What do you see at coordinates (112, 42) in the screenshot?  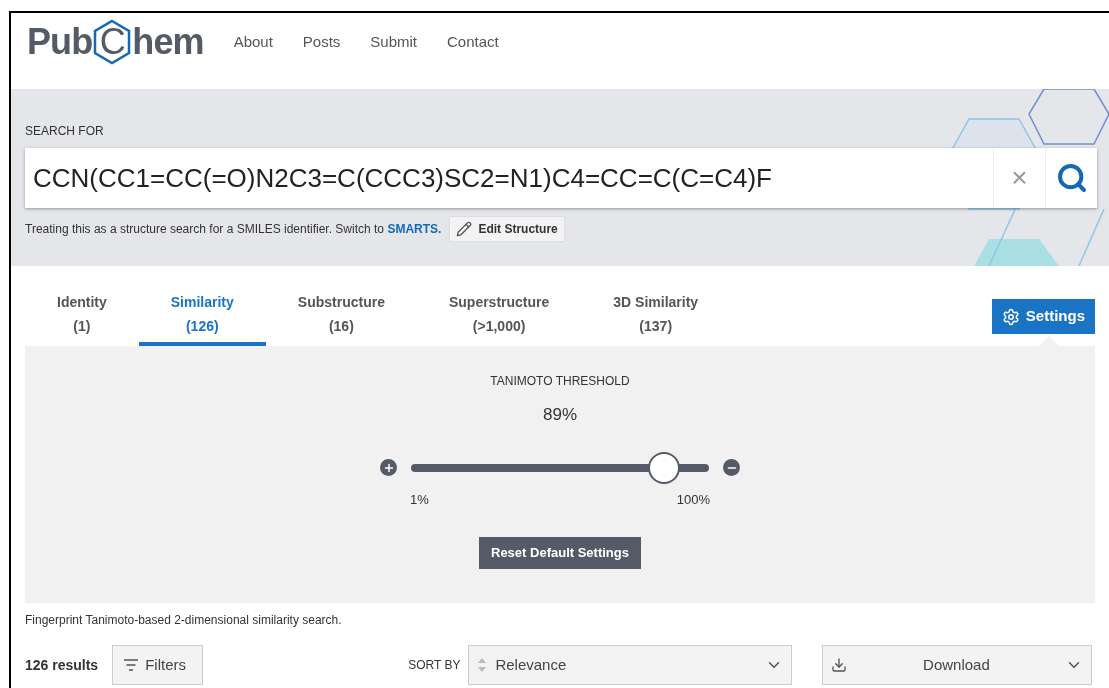 I see `logo-letter: C` at bounding box center [112, 42].